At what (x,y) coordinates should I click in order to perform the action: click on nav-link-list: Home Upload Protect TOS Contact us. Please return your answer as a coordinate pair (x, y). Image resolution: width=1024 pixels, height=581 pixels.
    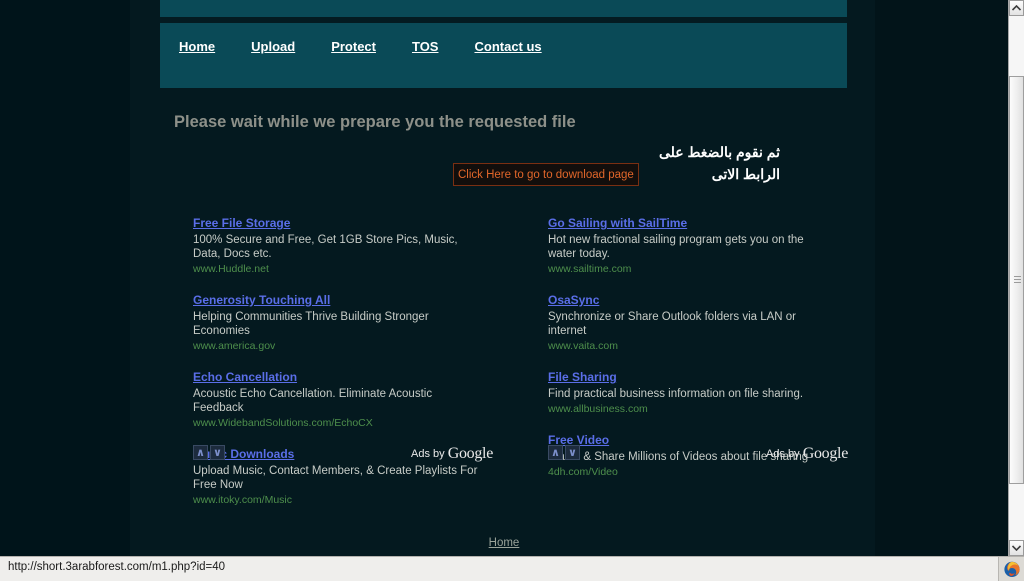
    Looking at the image, I should click on (360, 46).